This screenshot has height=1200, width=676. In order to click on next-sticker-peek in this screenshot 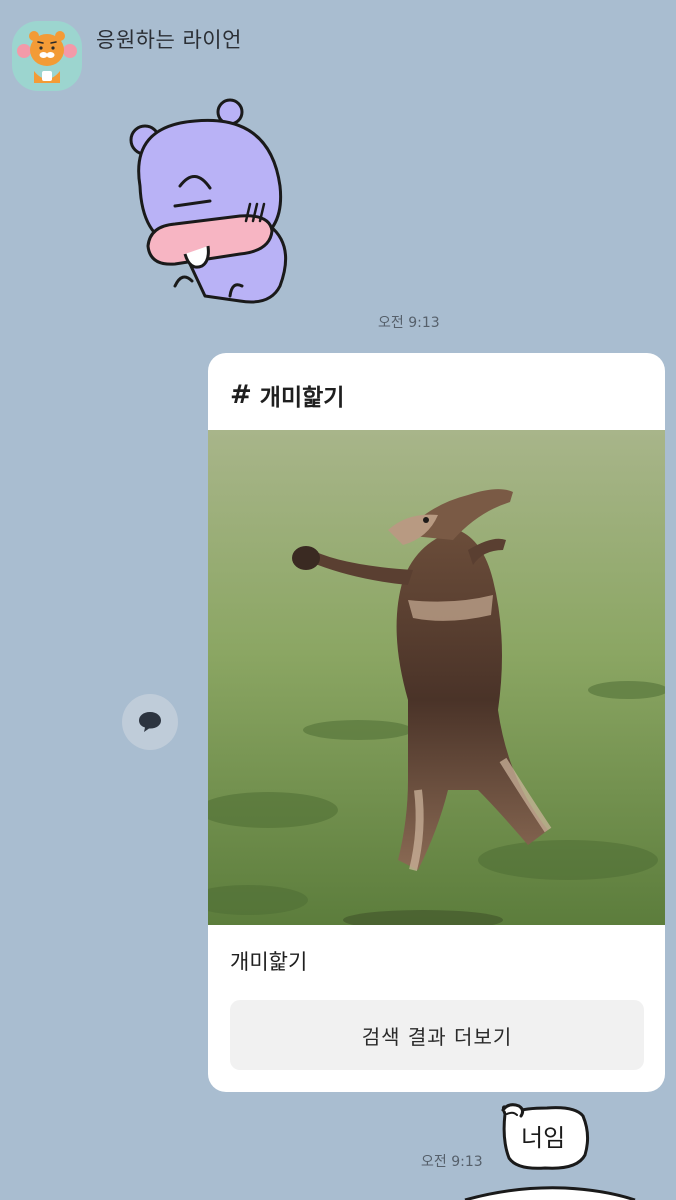, I will do `click(550, 1193)`.